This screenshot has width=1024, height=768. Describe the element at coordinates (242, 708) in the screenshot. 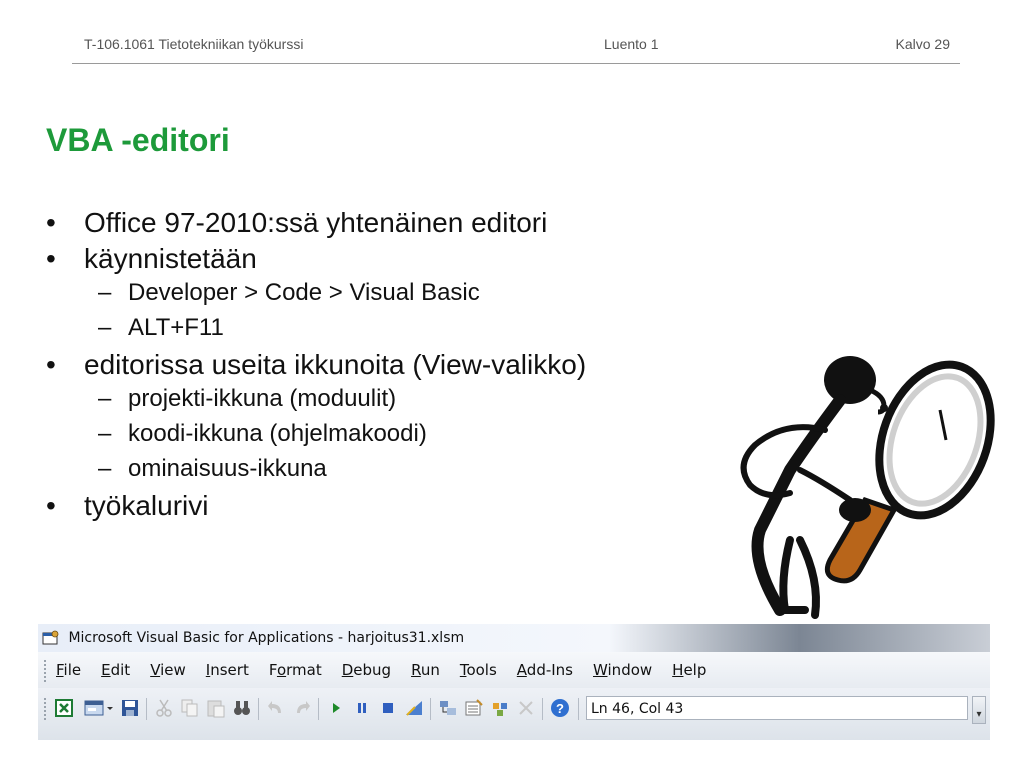

I see `find-icon` at that location.